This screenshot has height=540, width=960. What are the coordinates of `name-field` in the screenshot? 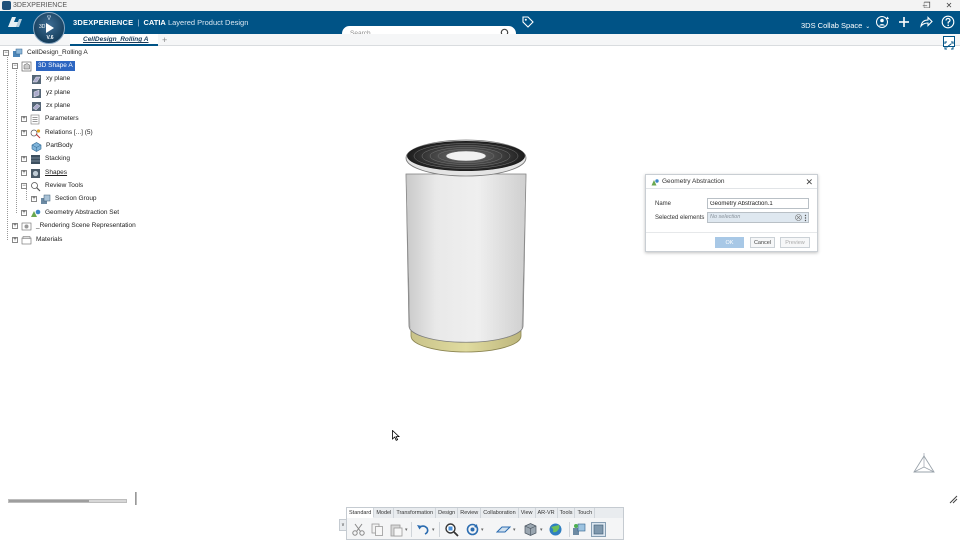 It's located at (758, 203).